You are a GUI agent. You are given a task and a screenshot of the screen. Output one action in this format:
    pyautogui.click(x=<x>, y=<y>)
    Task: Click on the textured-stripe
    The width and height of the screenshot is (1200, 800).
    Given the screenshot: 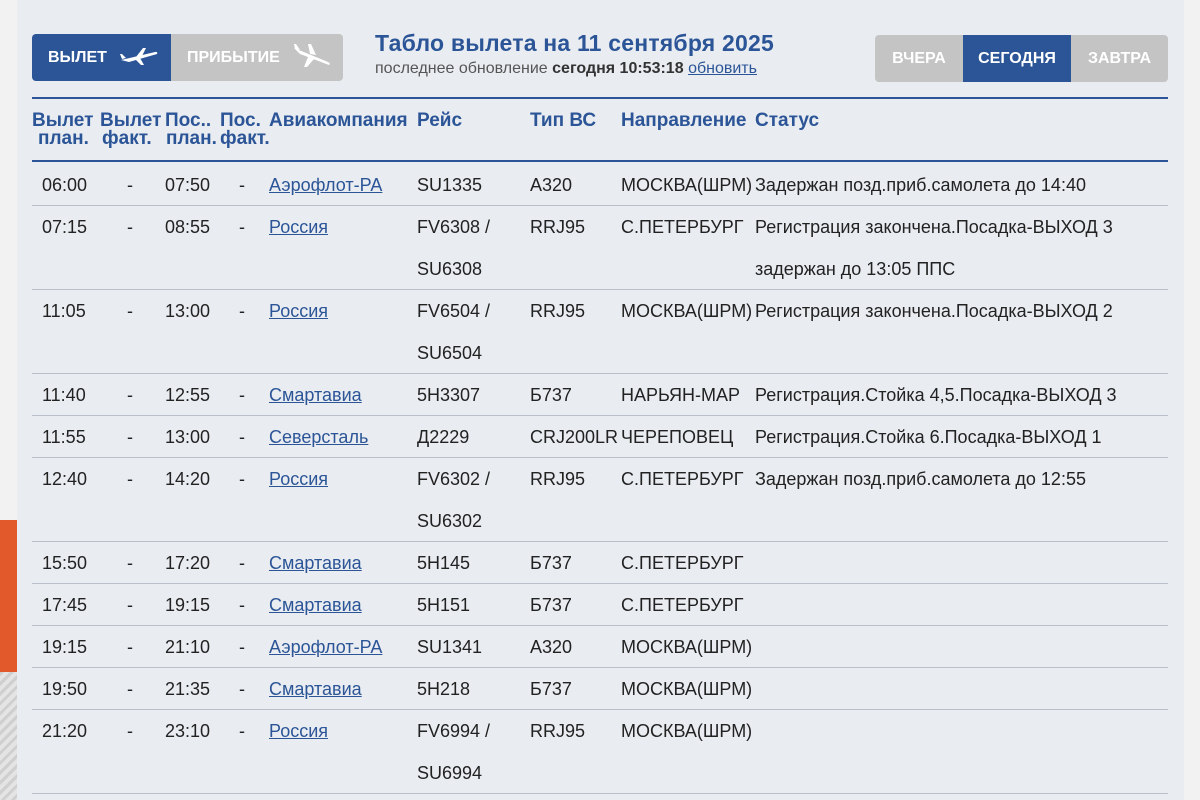 What is the action you would take?
    pyautogui.click(x=8, y=736)
    